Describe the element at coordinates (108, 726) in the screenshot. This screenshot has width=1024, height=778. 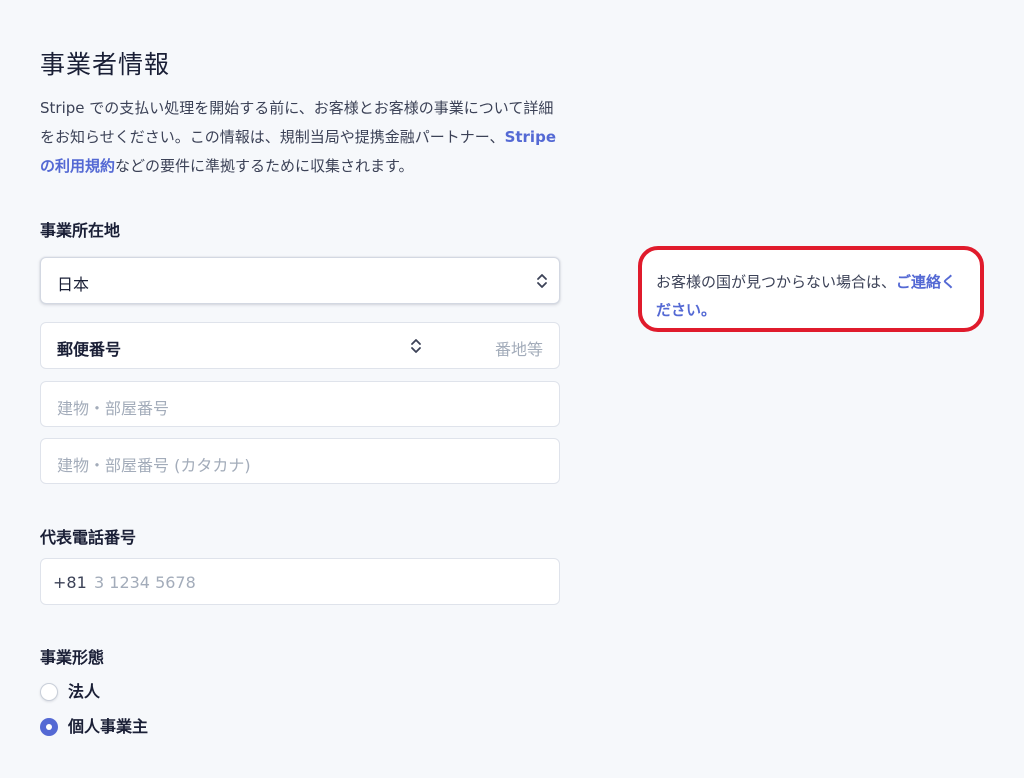
I see `business-type-option-label: 個人事業主` at that location.